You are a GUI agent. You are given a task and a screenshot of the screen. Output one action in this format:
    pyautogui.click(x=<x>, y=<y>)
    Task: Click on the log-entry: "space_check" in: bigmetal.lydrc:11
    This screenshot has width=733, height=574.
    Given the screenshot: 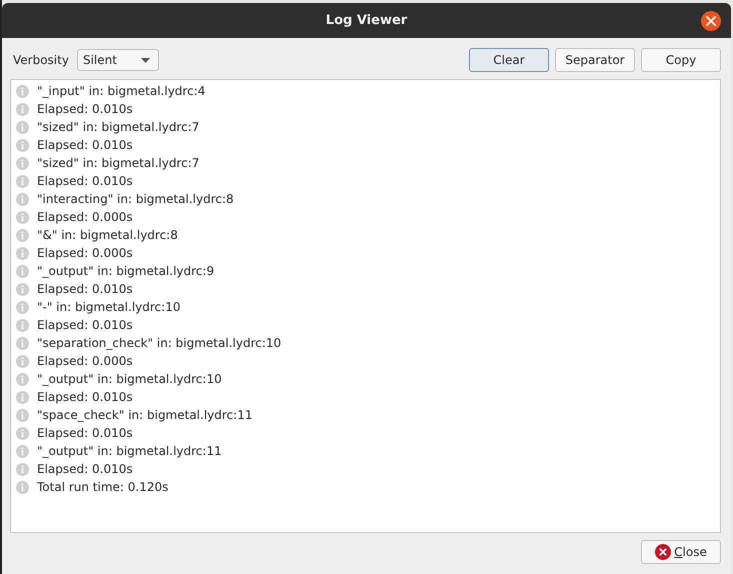 What is the action you would take?
    pyautogui.click(x=144, y=415)
    